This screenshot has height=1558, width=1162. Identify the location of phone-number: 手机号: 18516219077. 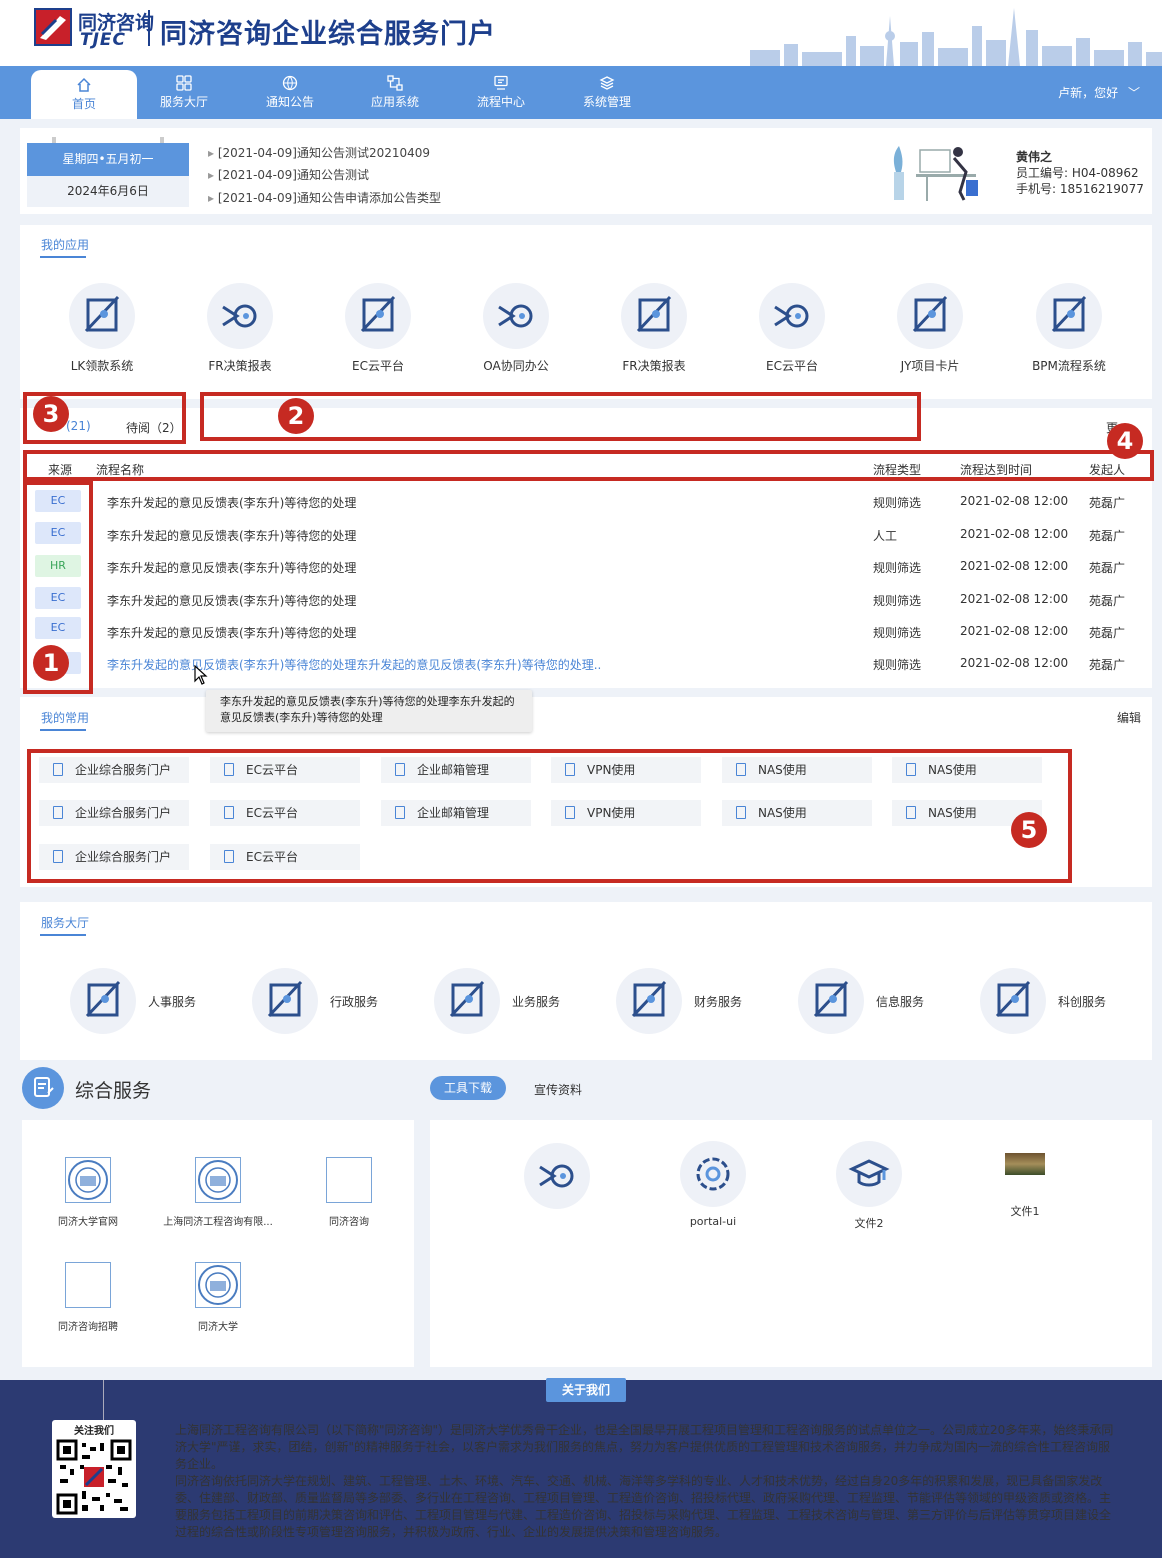
(1080, 189).